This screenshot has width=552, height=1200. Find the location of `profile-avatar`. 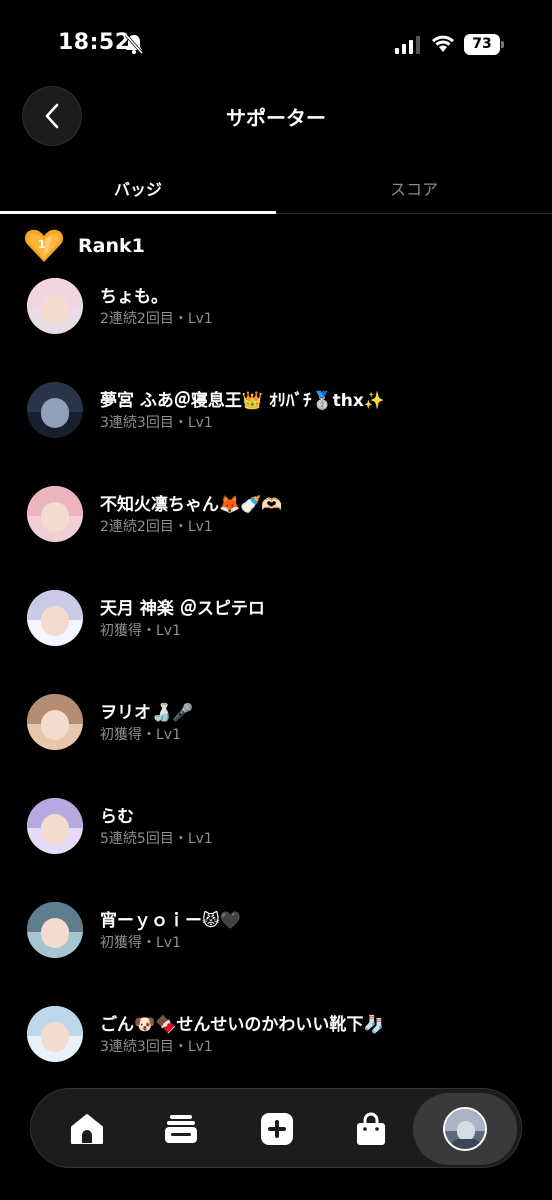

profile-avatar is located at coordinates (465, 1129).